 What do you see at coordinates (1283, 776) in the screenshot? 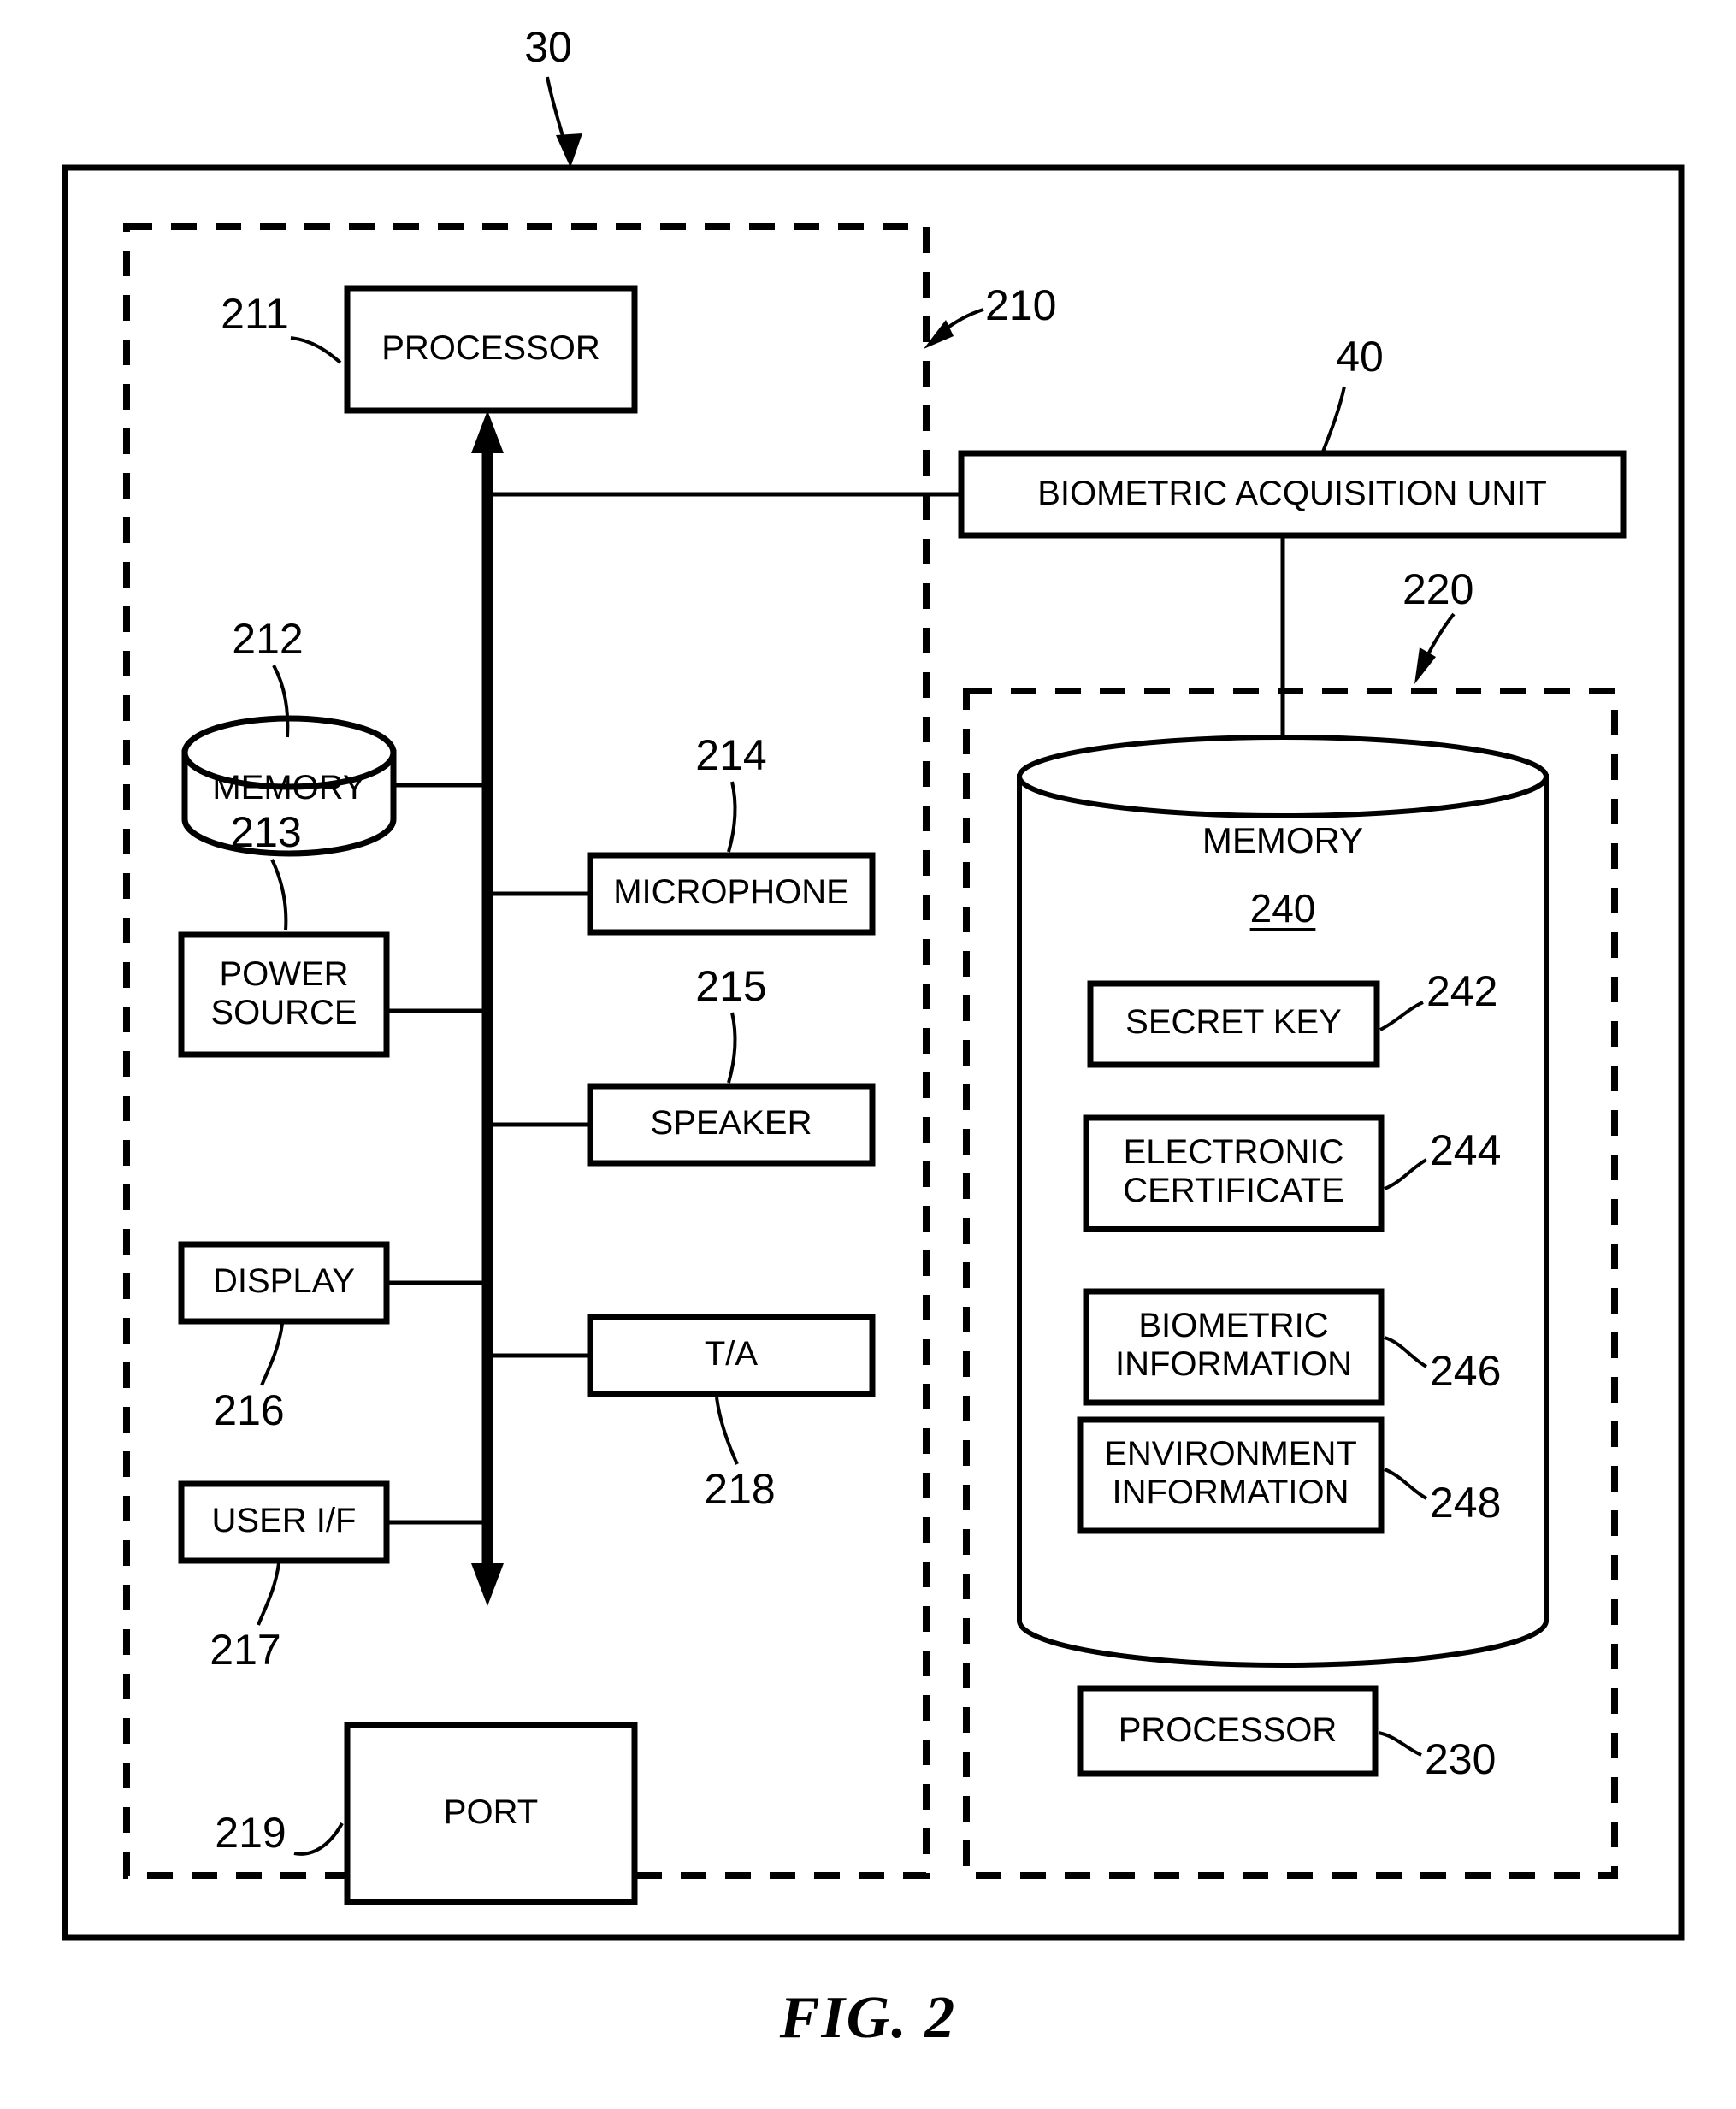
I see `secure-memory-240-cylinder-top` at bounding box center [1283, 776].